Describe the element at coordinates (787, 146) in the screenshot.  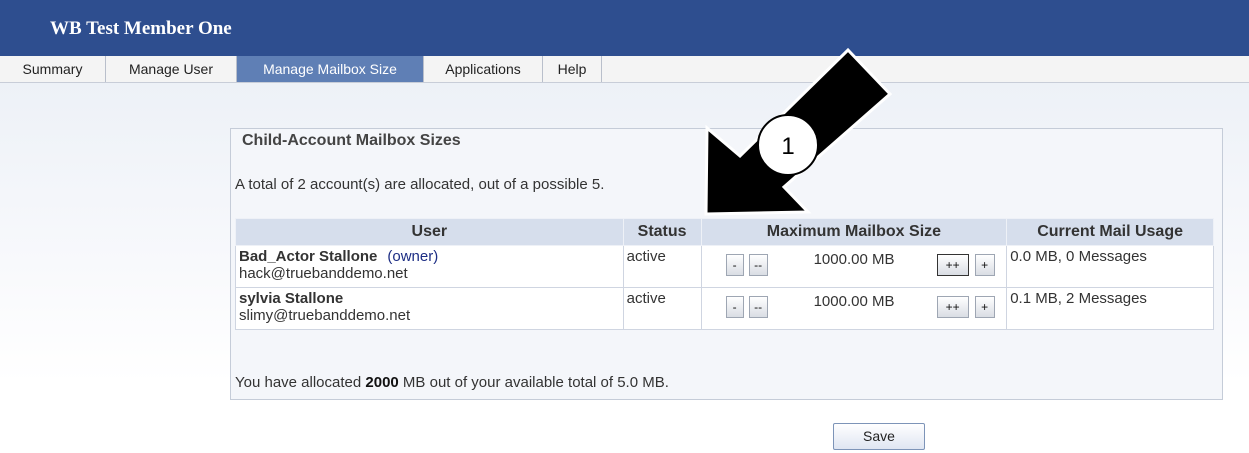
I see `annotation-number: 1` at that location.